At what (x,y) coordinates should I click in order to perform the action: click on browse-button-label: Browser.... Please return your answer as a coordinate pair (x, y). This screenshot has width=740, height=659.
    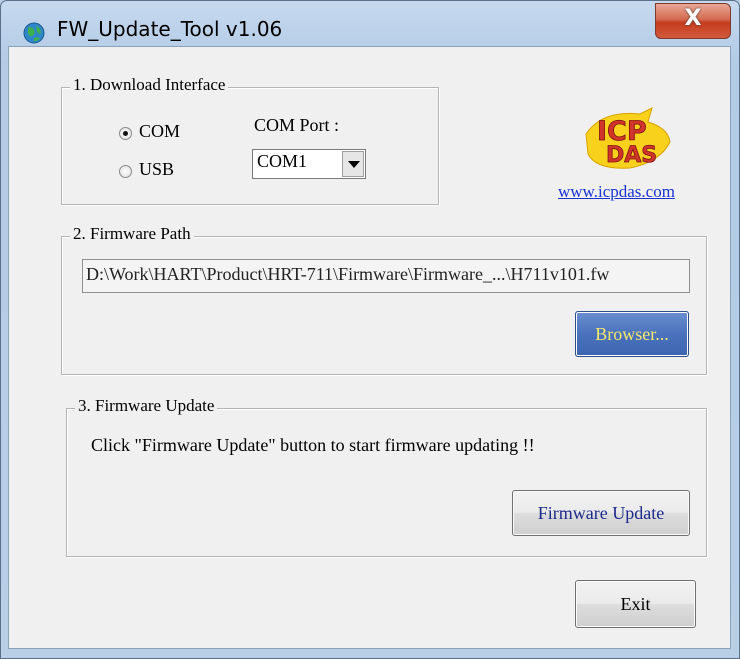
    Looking at the image, I should click on (632, 334).